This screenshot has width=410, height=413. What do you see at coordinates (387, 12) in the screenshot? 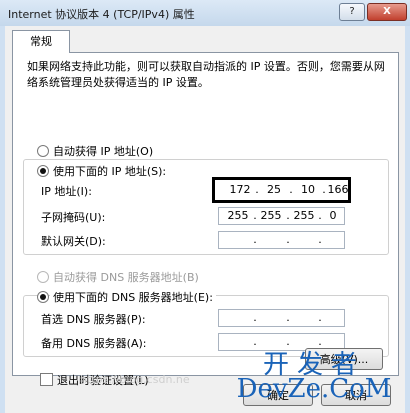
I see `close-button: X` at bounding box center [387, 12].